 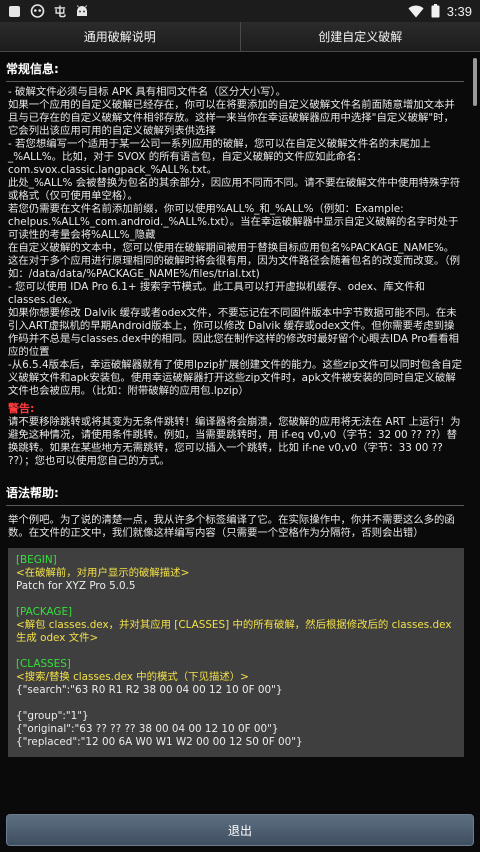 What do you see at coordinates (82, 11) in the screenshot?
I see `android-icon` at bounding box center [82, 11].